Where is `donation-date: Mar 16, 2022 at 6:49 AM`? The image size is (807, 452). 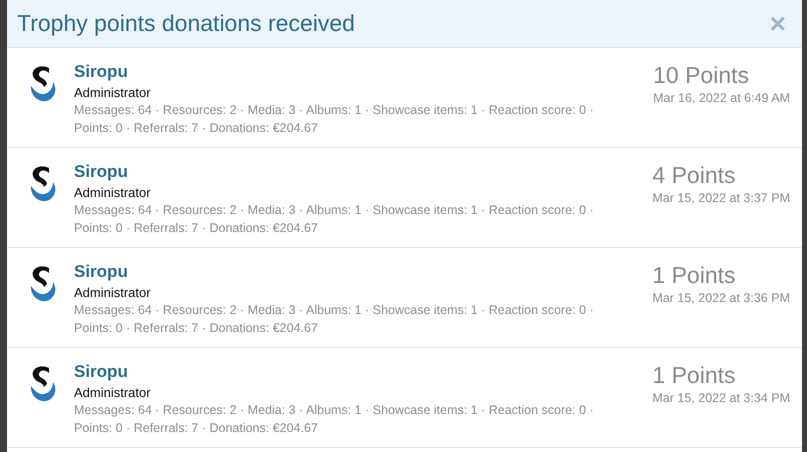
donation-date: Mar 16, 2022 at 6:49 AM is located at coordinates (721, 98).